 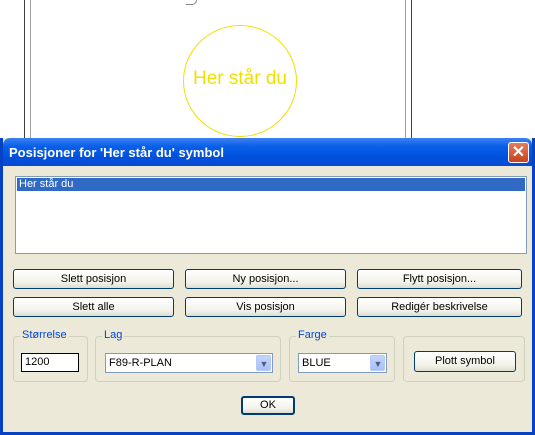 What do you see at coordinates (50, 362) in the screenshot?
I see `size-input: 1200` at bounding box center [50, 362].